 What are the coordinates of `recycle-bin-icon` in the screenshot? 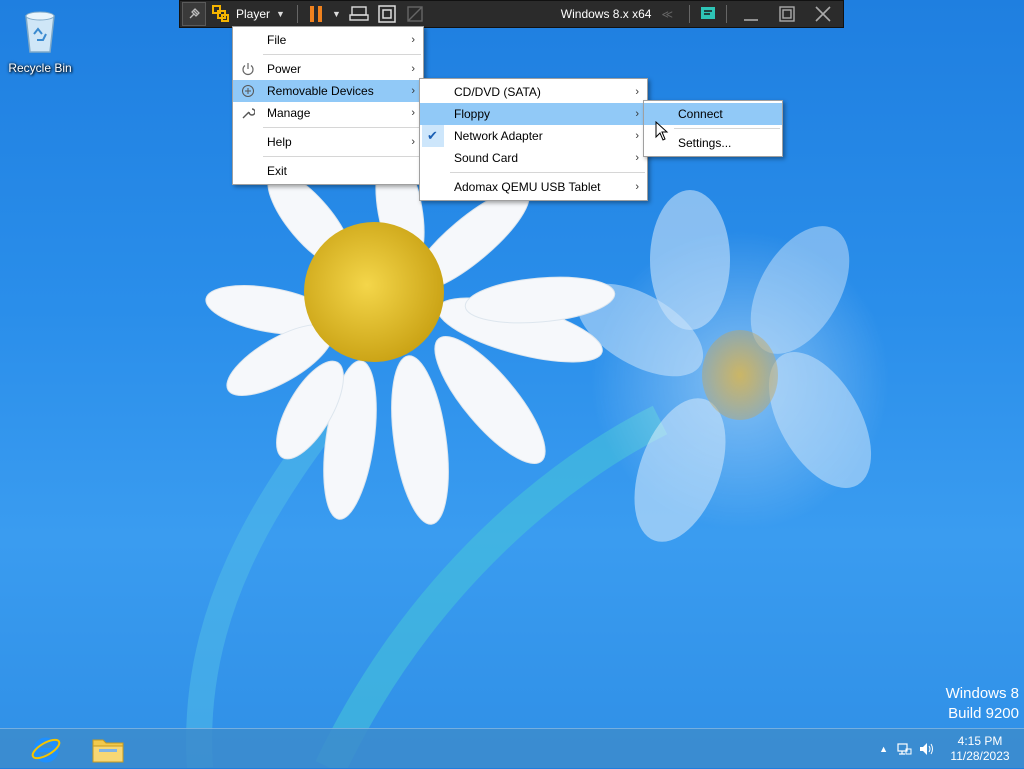 It's located at (40, 32).